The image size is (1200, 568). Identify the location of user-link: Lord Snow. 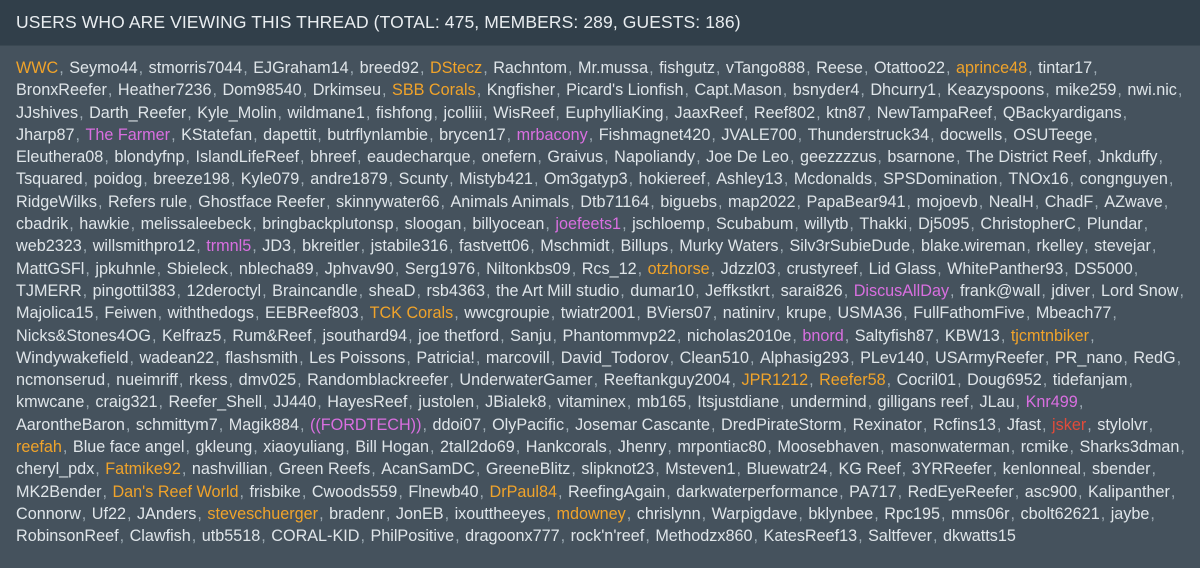
(1139, 291).